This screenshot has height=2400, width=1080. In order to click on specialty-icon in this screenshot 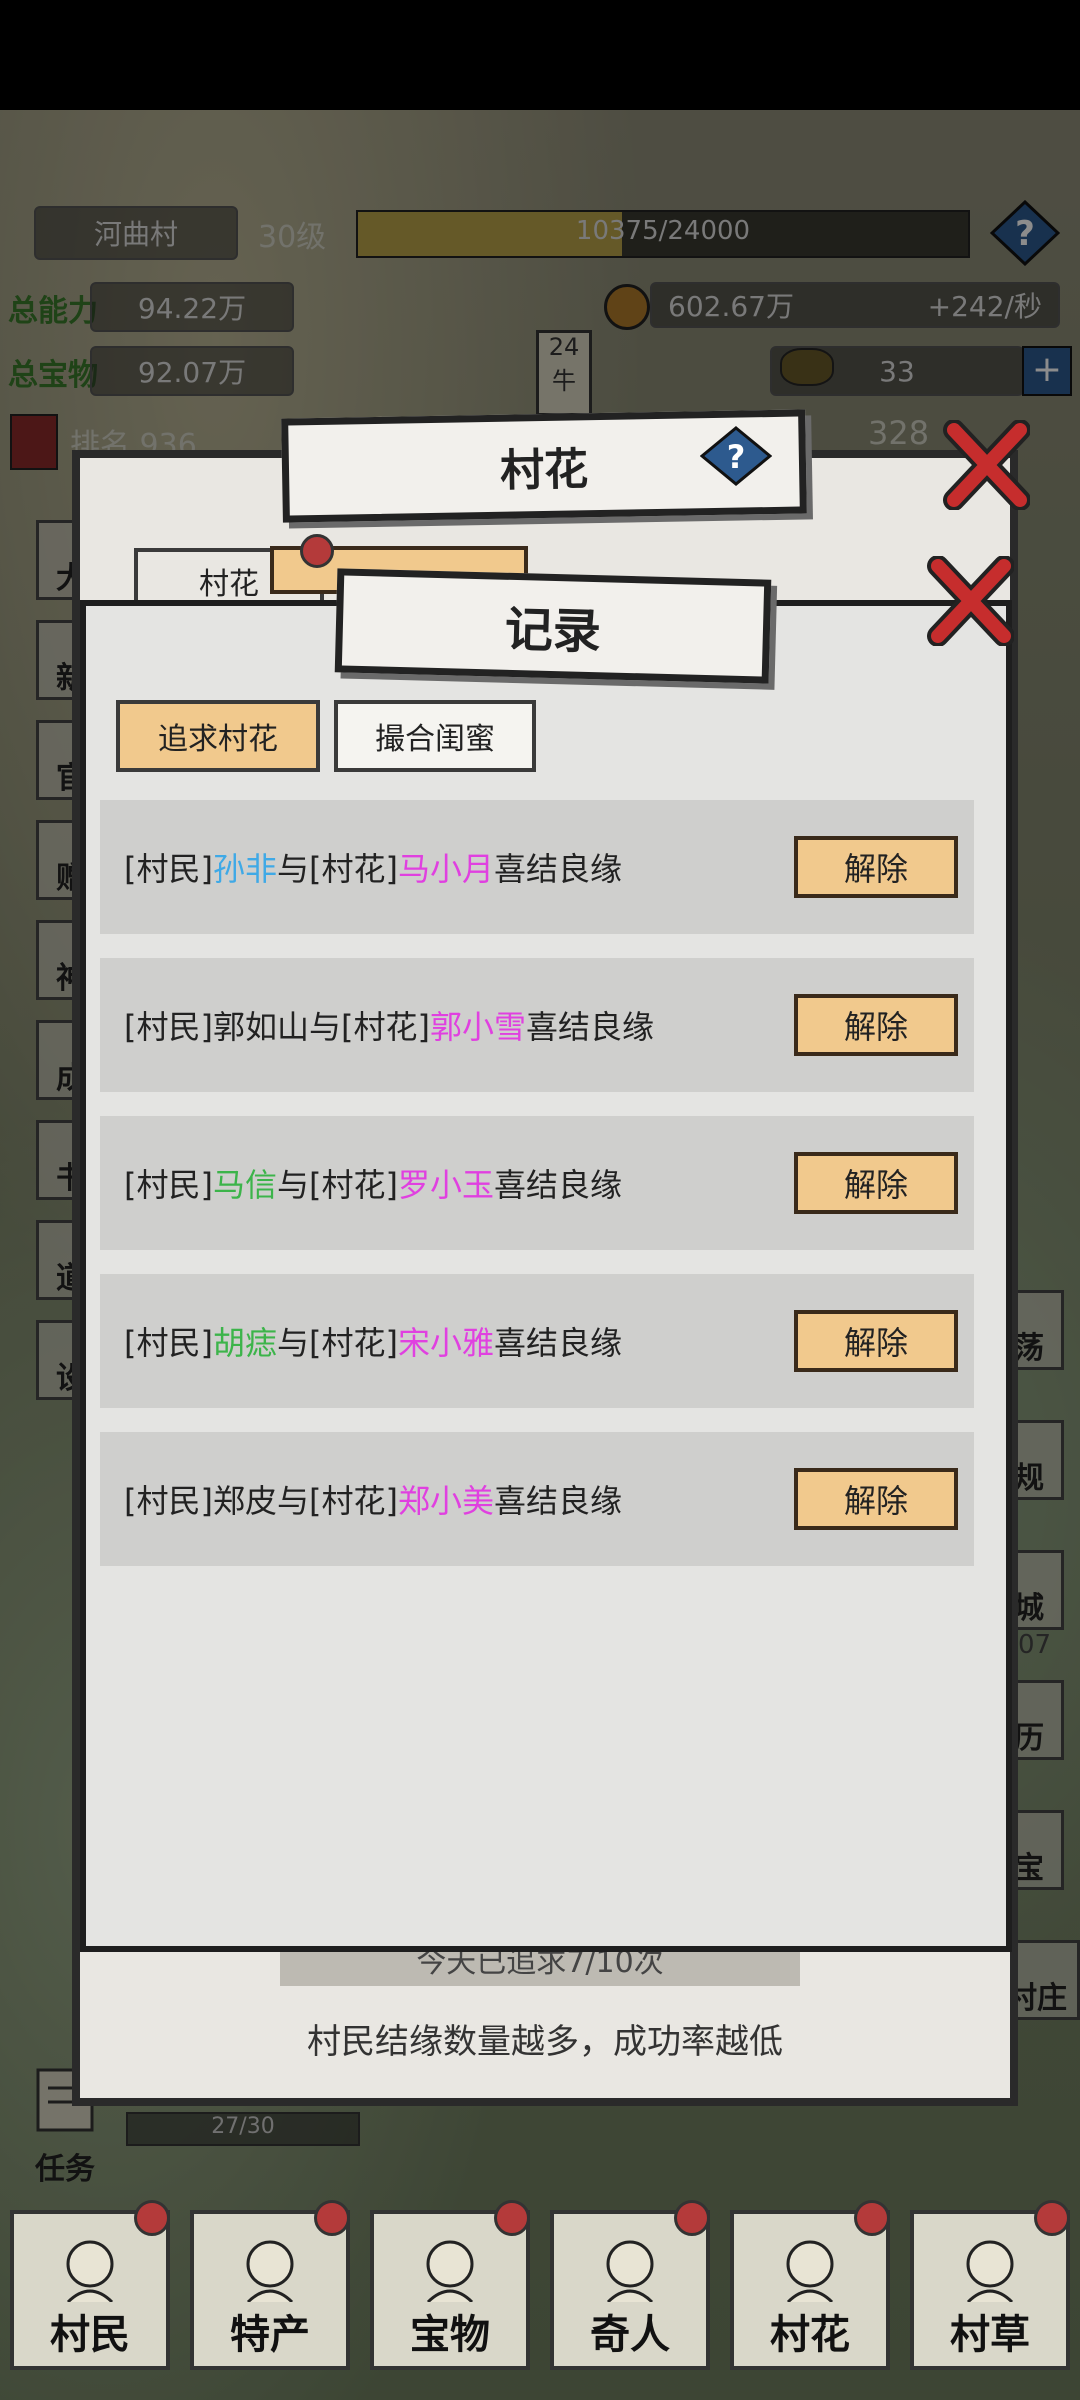, I will do `click(270, 2271)`.